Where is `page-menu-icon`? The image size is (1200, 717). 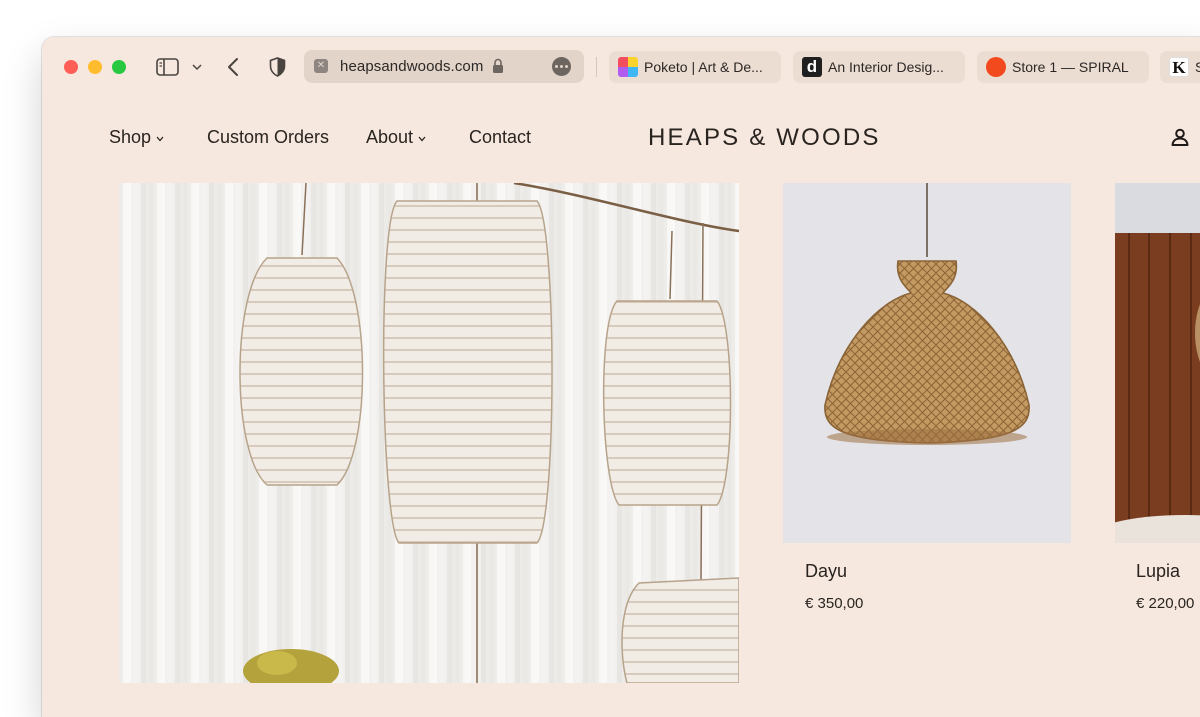
page-menu-icon is located at coordinates (561, 66).